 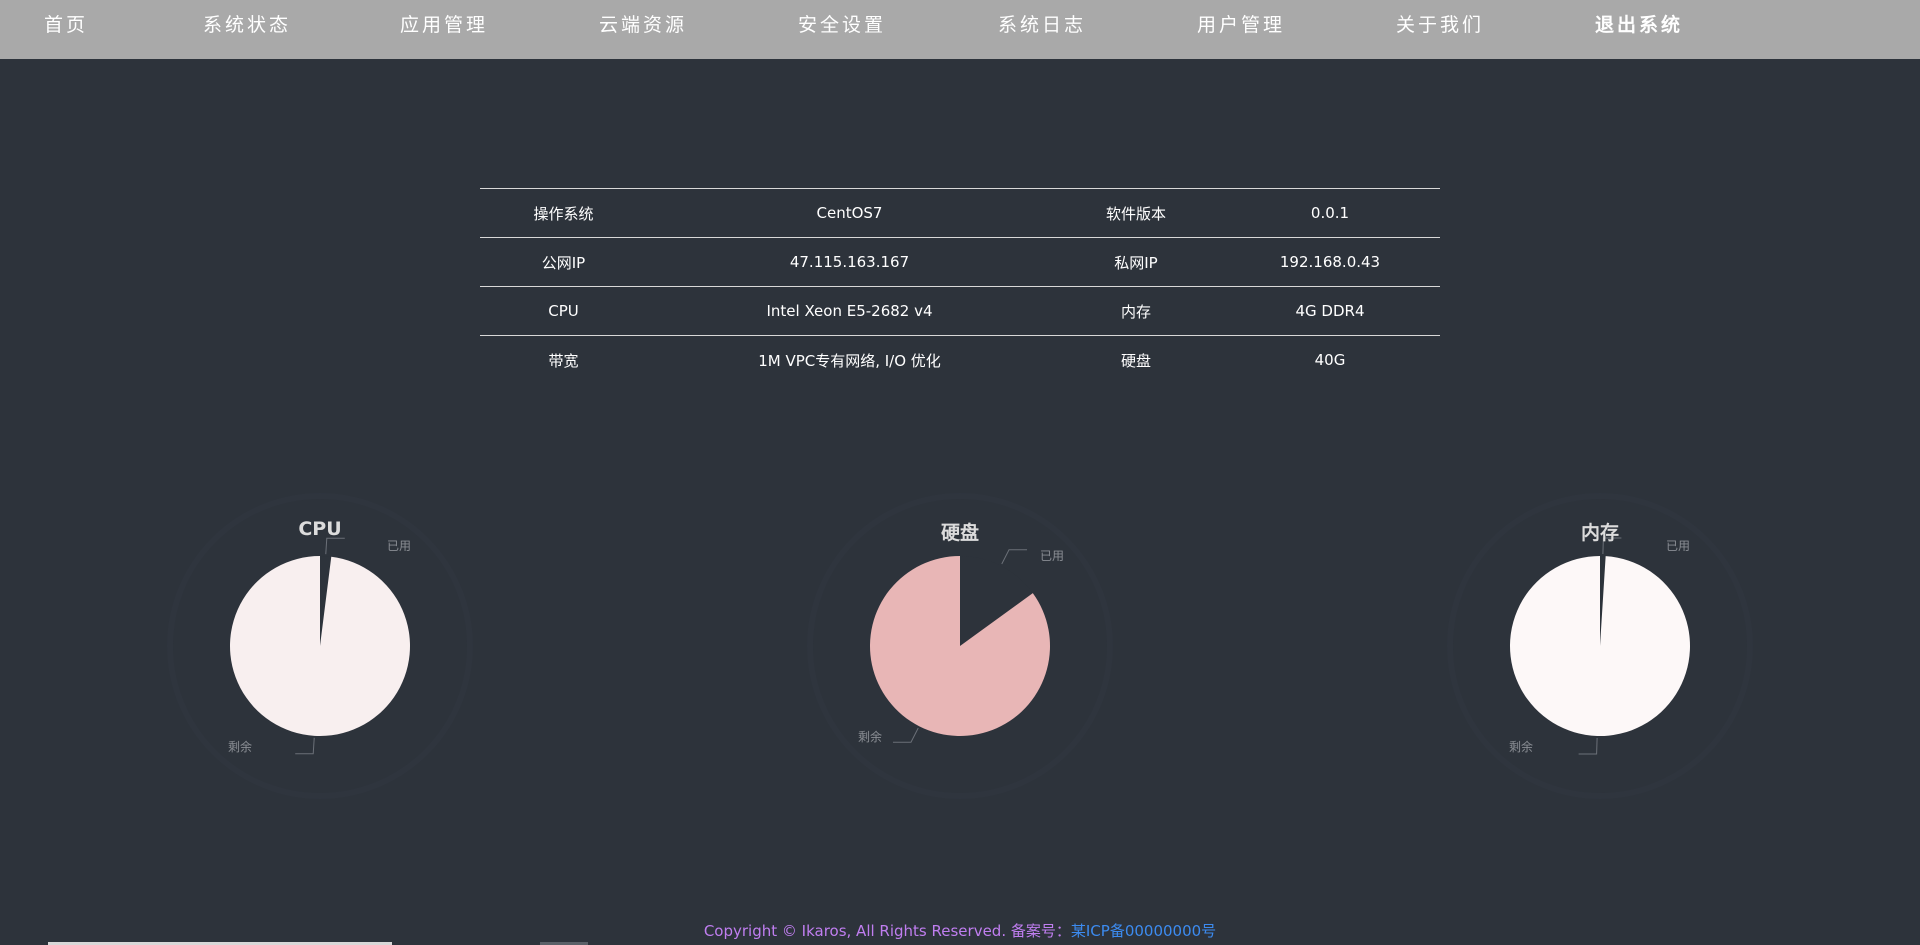 What do you see at coordinates (1330, 311) in the screenshot?
I see `info-value: 4G DDR4` at bounding box center [1330, 311].